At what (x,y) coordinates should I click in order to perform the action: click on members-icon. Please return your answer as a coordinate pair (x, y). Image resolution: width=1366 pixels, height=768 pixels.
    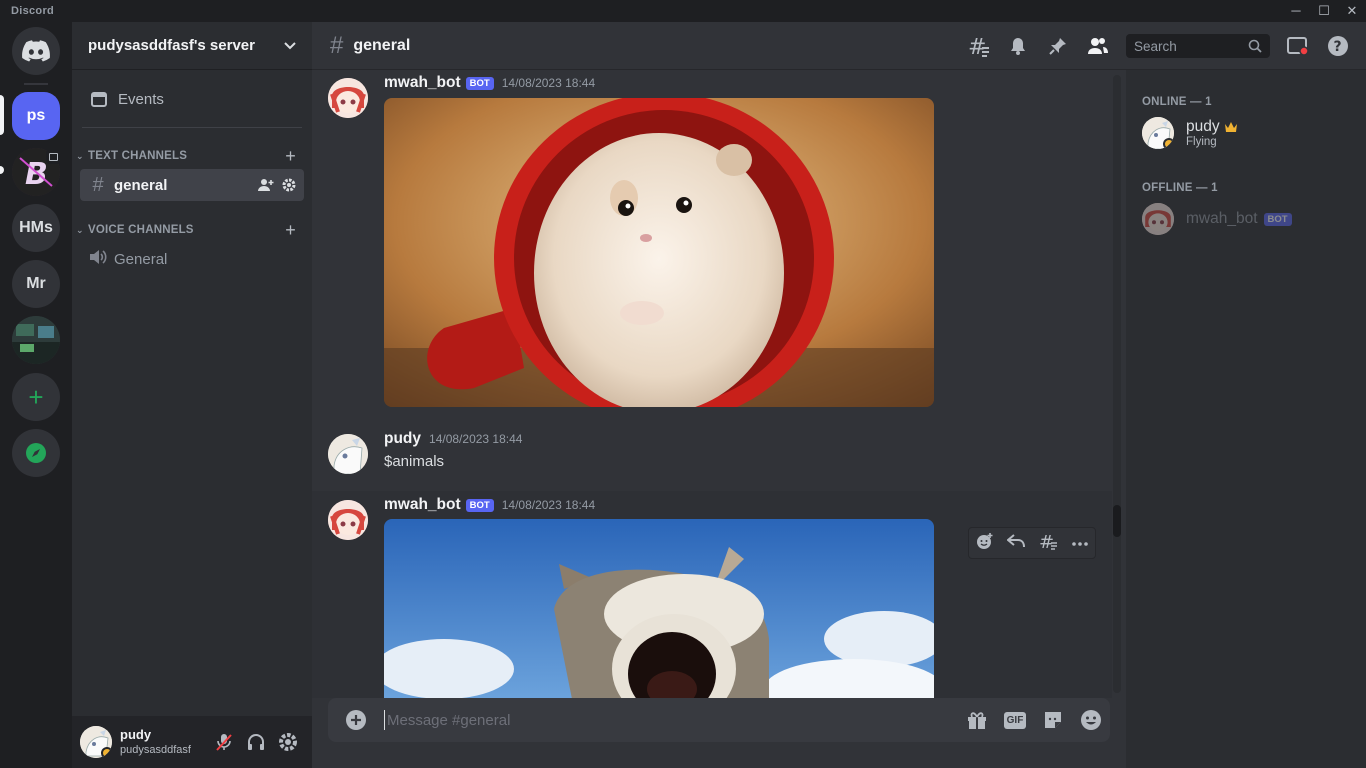
    Looking at the image, I should click on (1098, 46).